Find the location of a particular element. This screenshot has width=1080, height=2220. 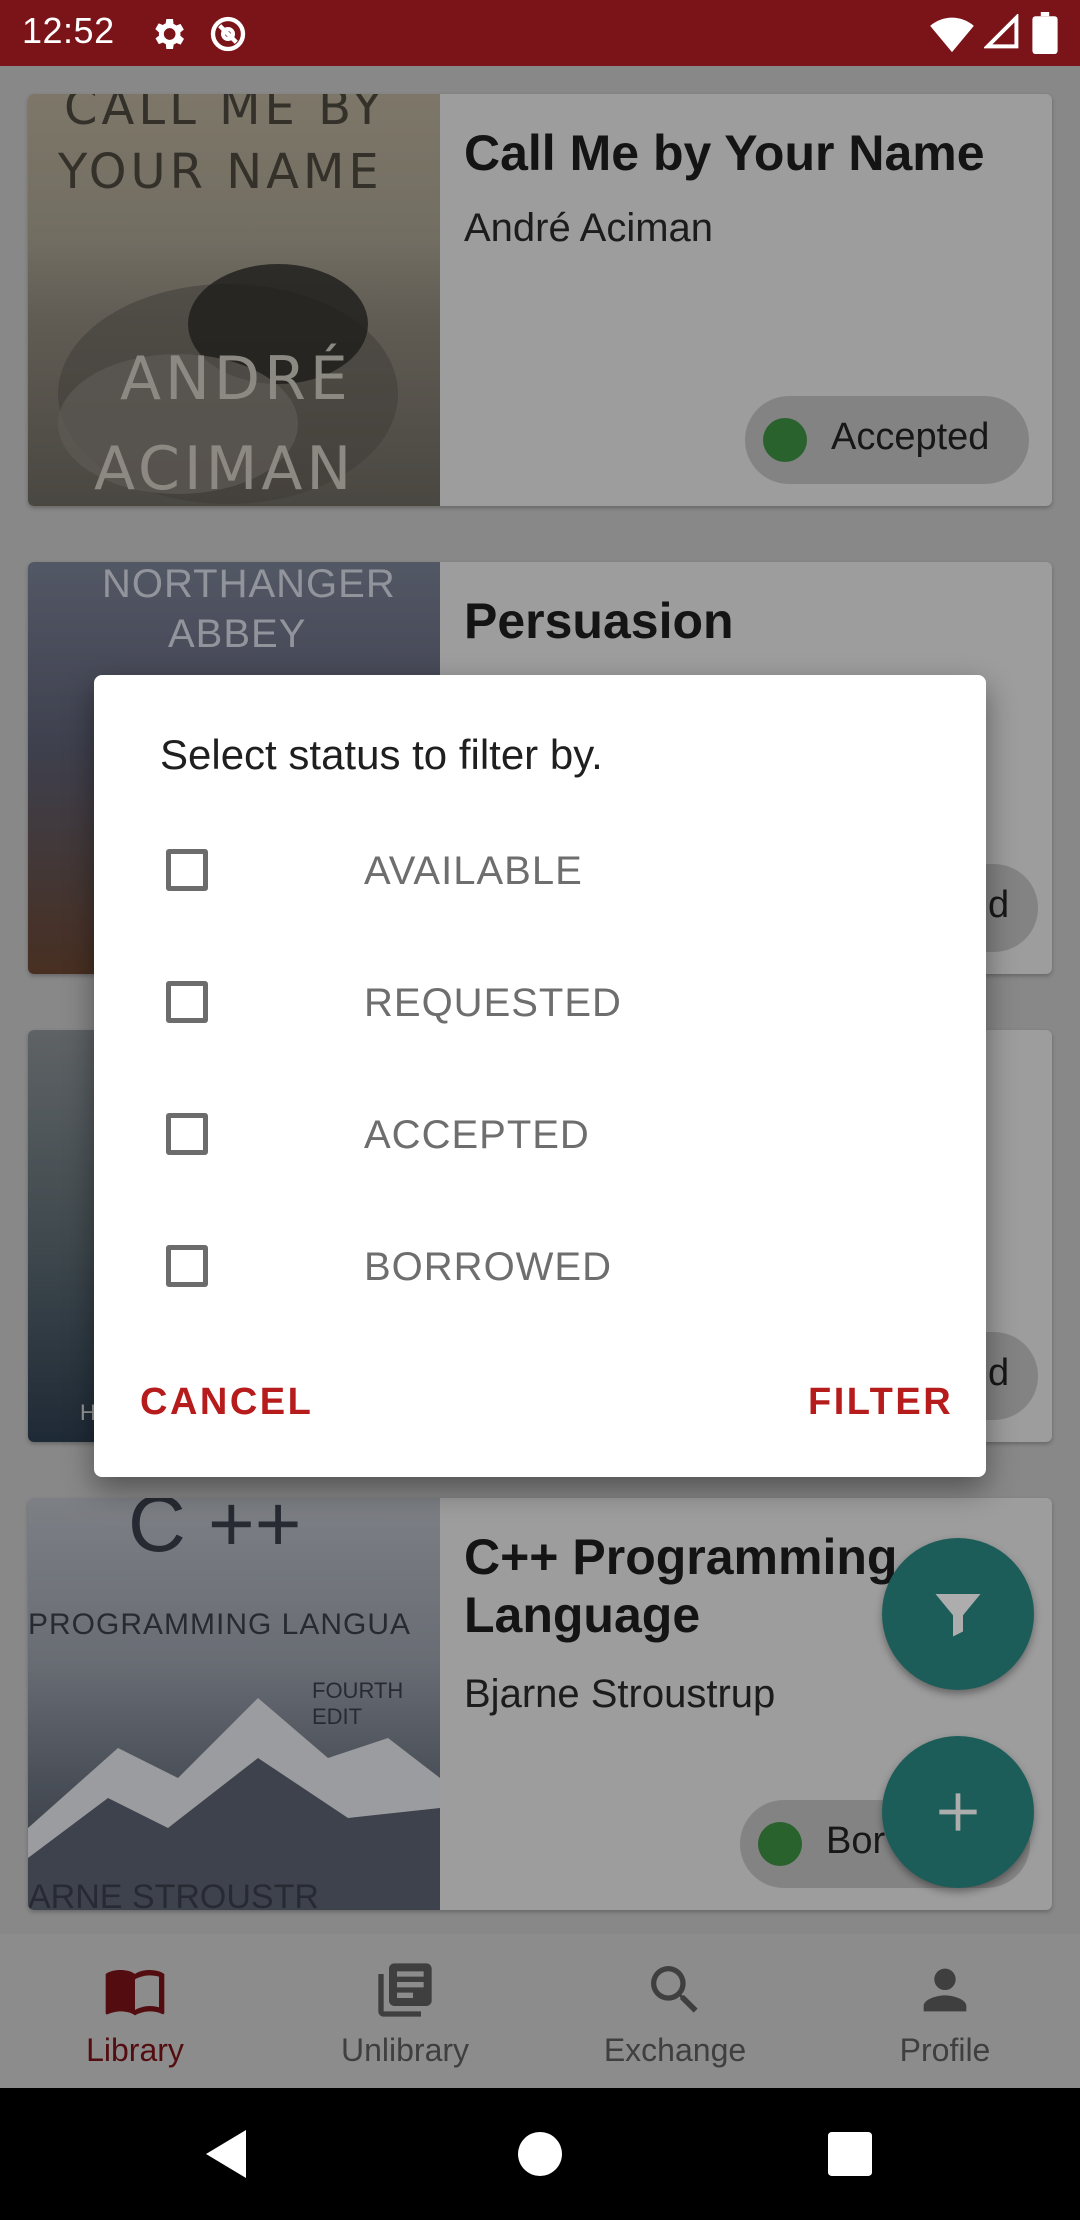

system-nav-bar is located at coordinates (540, 2154).